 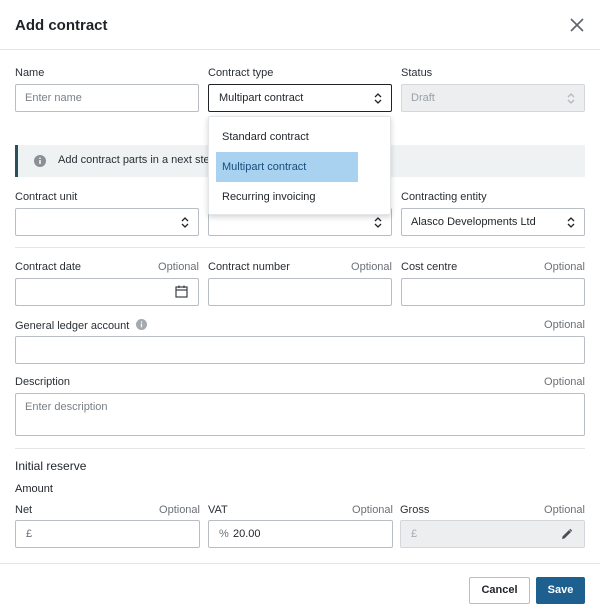 What do you see at coordinates (423, 98) in the screenshot?
I see `status-value: Draft` at bounding box center [423, 98].